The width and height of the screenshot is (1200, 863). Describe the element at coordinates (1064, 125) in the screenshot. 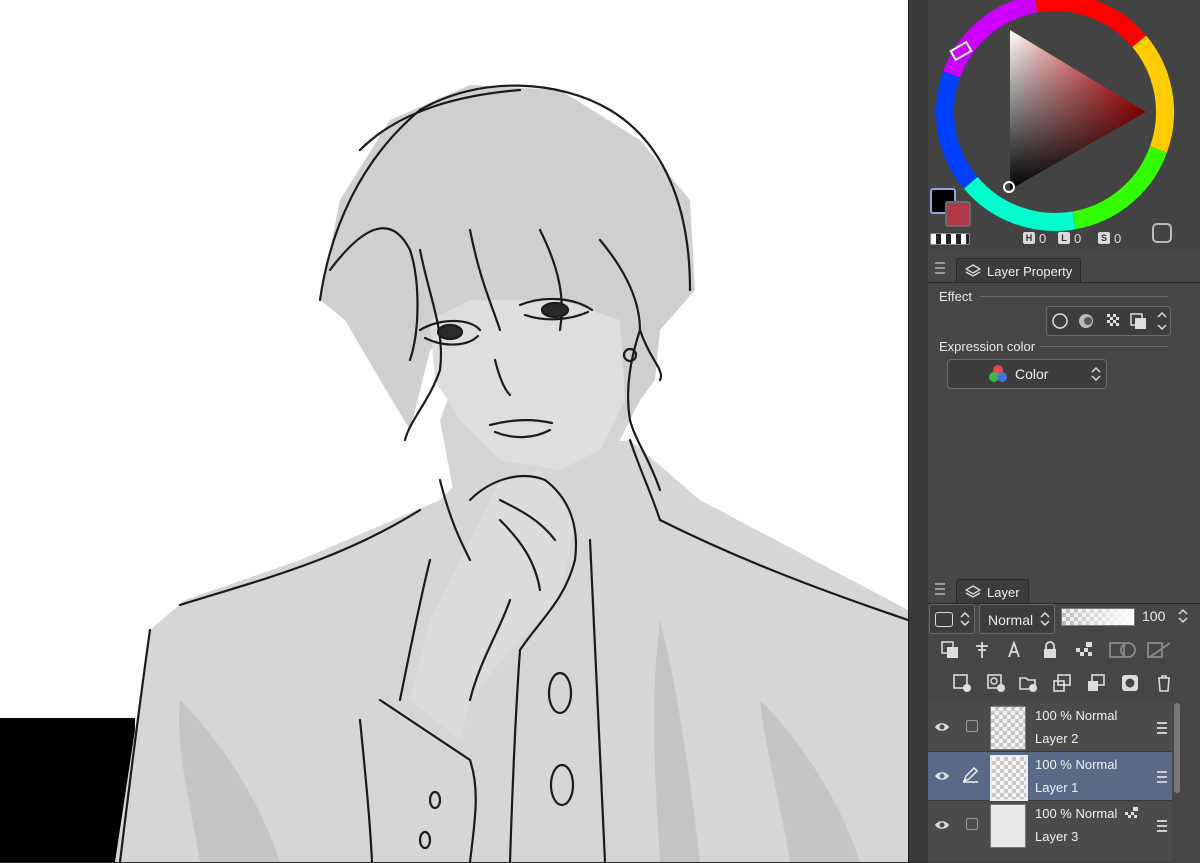

I see `color-wheel-panel: H 0 L 0 S 0` at that location.